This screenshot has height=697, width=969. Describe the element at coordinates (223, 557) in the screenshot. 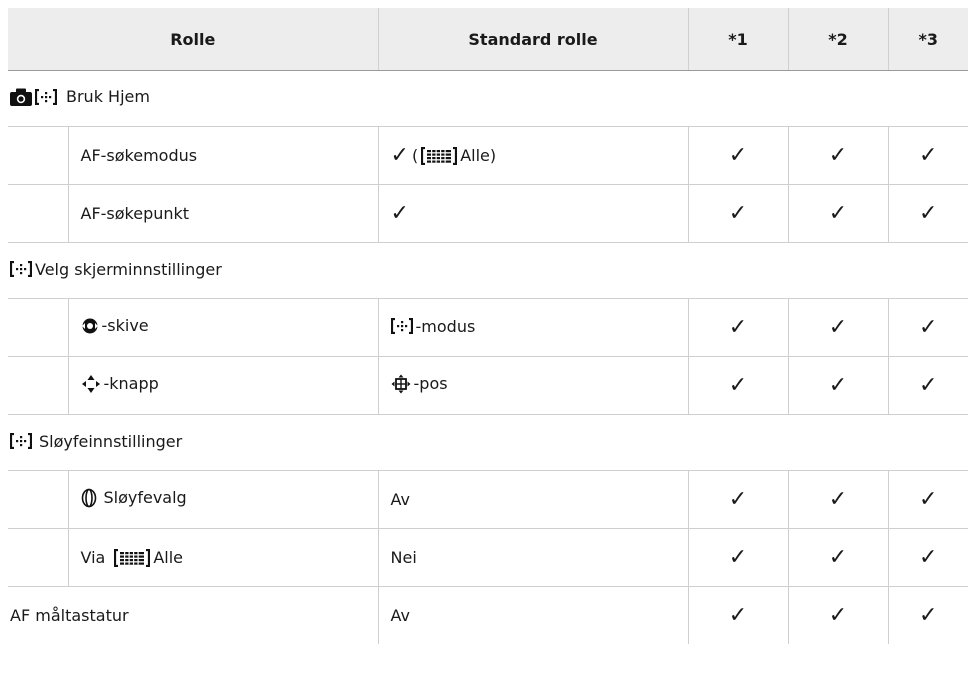

I see `role-cell: Via Alle` at that location.